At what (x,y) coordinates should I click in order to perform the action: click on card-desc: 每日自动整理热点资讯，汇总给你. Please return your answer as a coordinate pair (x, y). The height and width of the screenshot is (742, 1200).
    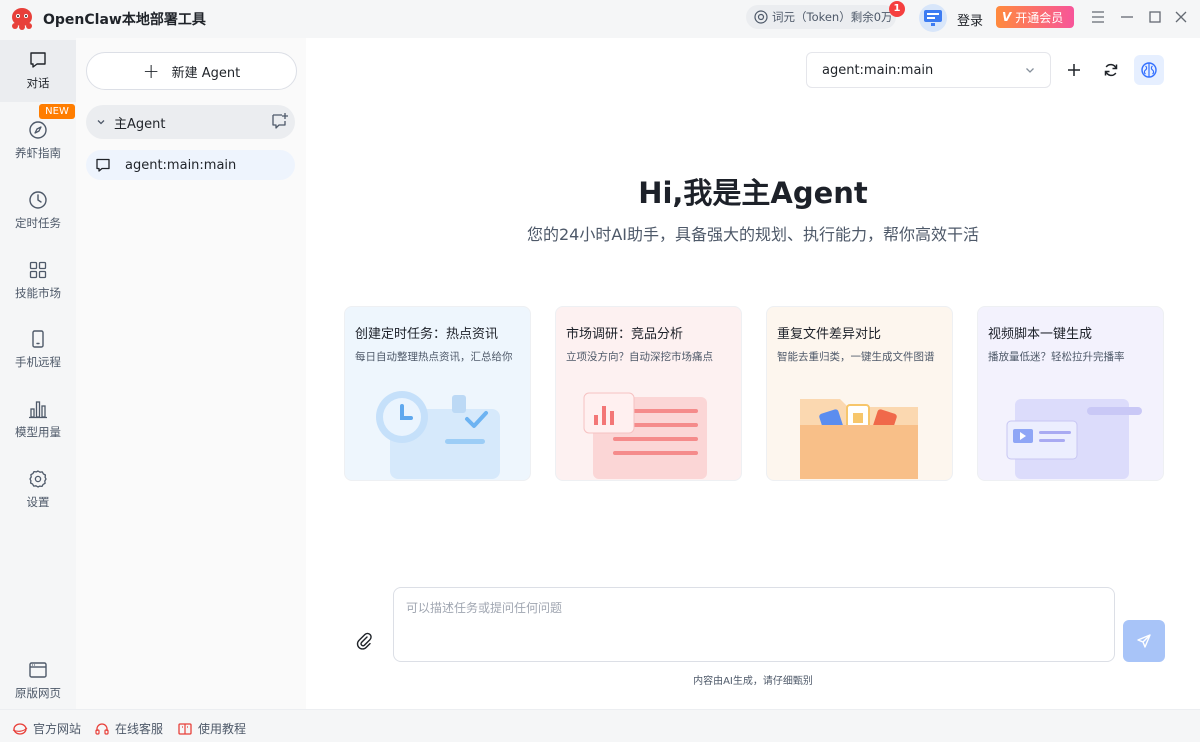
    Looking at the image, I should click on (434, 357).